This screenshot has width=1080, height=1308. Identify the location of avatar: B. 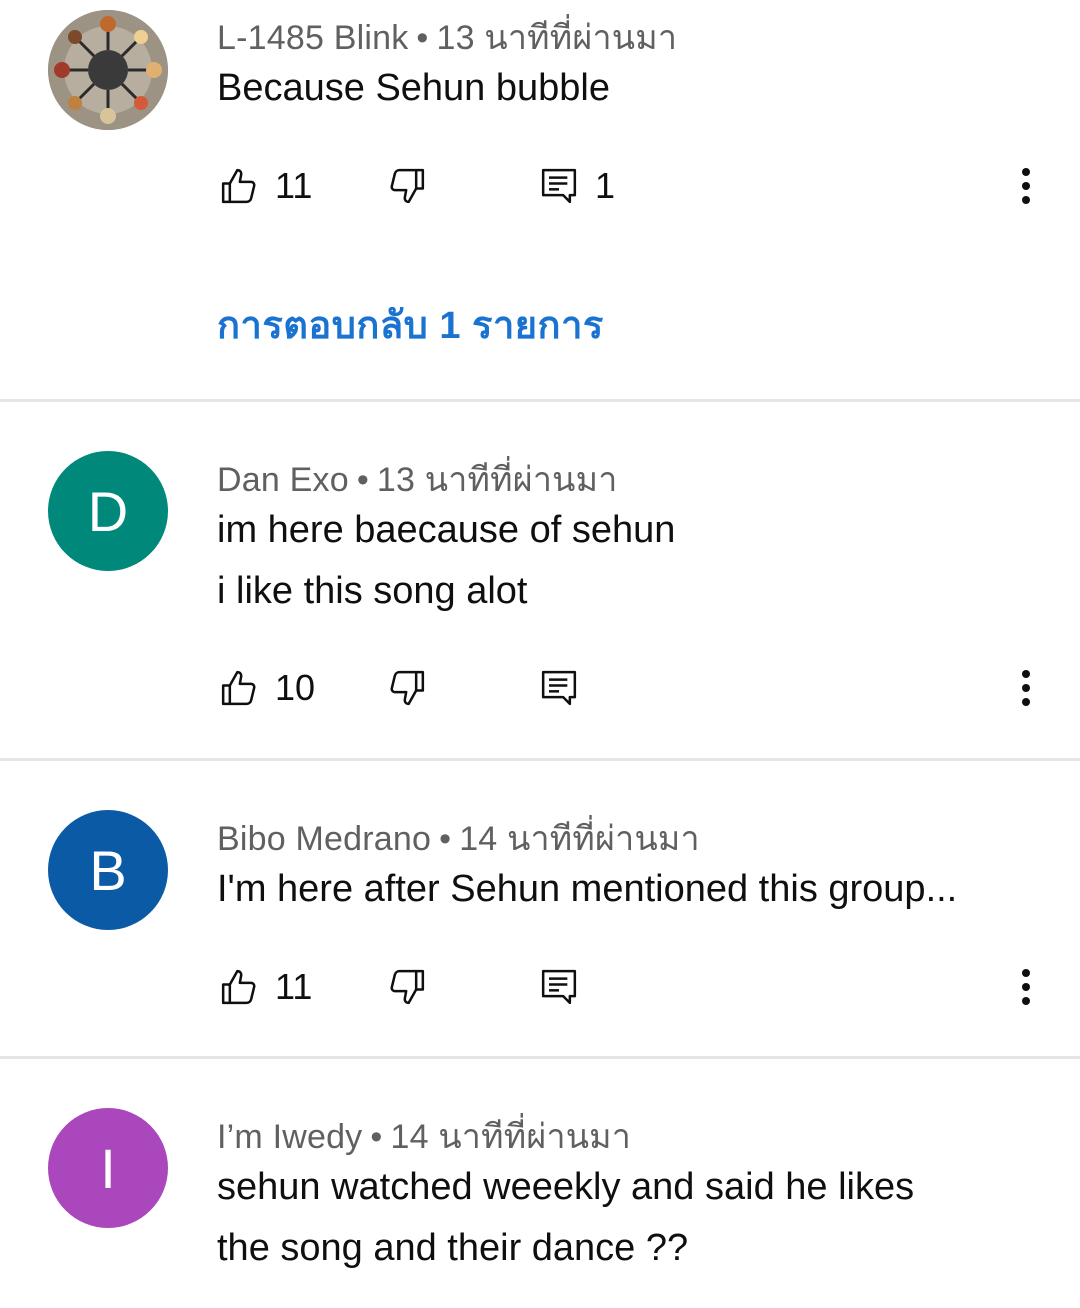
(108, 870).